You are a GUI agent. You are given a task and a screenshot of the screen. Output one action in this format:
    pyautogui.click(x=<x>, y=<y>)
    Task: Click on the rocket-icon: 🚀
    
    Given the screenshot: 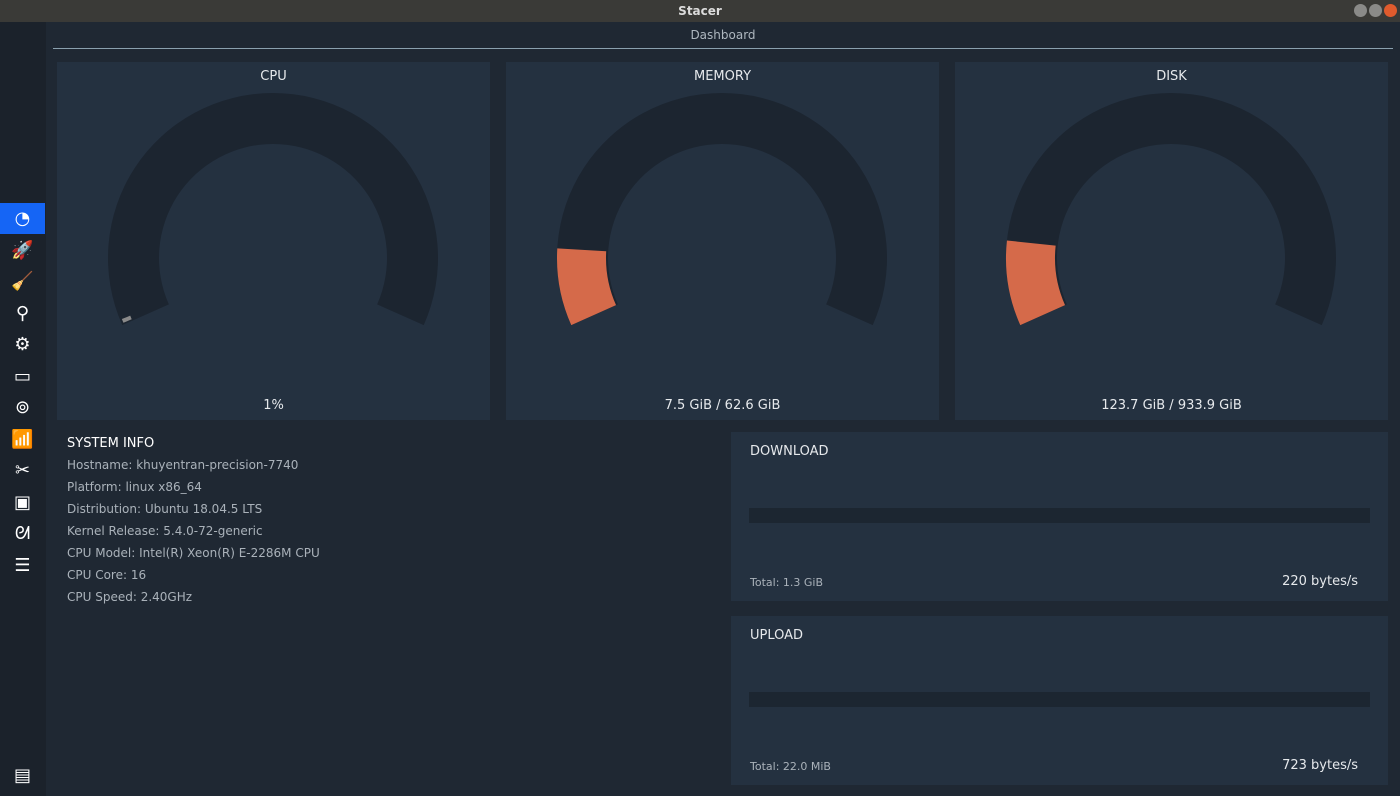 What is the action you would take?
    pyautogui.click(x=22, y=250)
    